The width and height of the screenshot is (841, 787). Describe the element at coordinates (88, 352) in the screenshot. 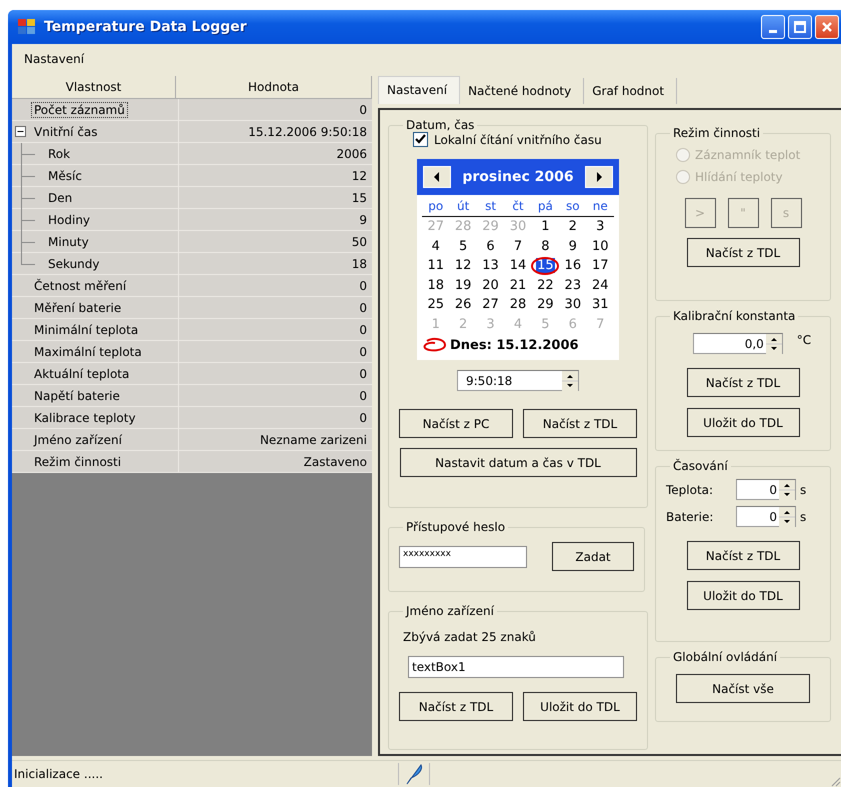

I see `property-name: Maximální teplota` at that location.